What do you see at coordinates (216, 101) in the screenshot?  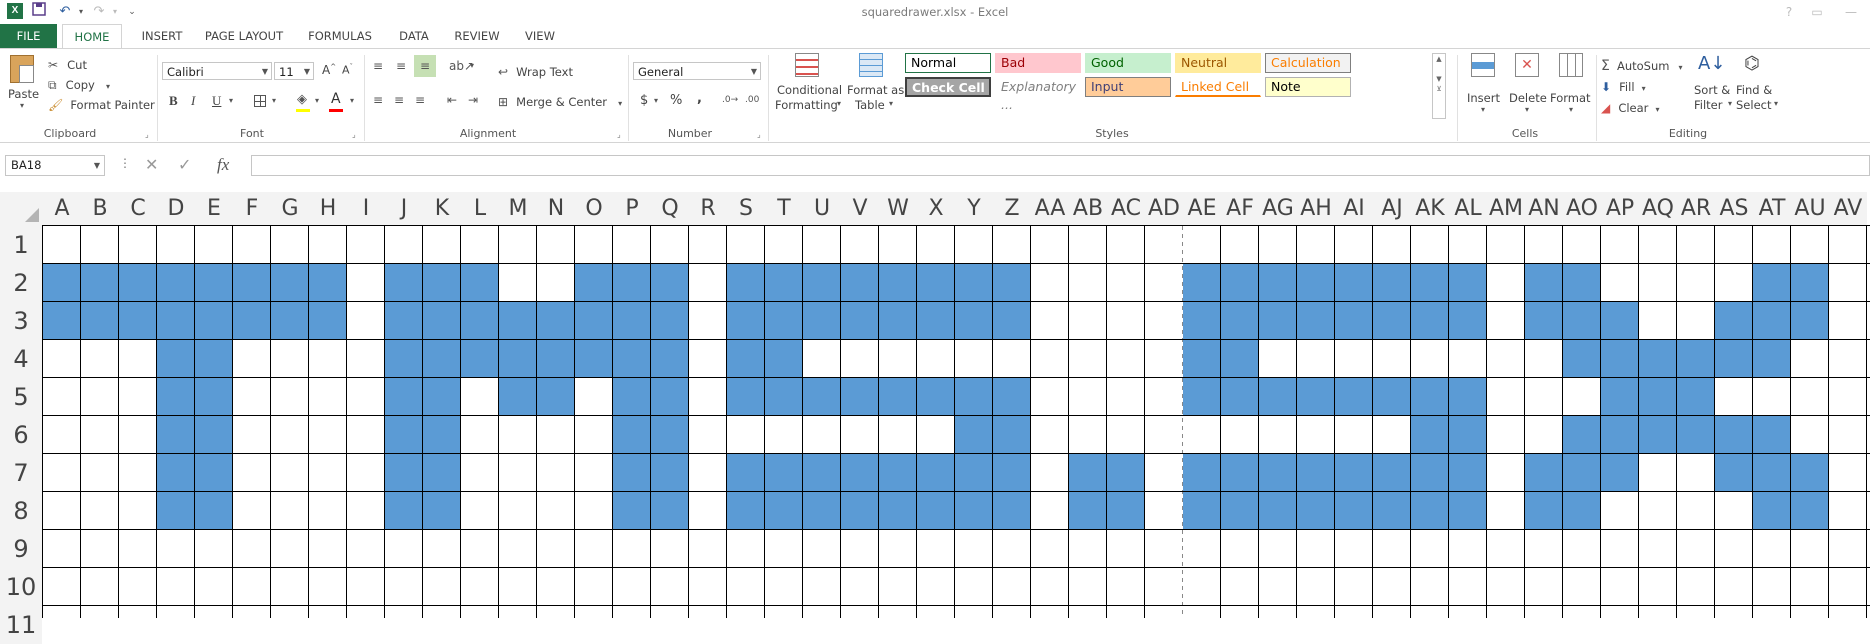 I see `underline-button: U` at bounding box center [216, 101].